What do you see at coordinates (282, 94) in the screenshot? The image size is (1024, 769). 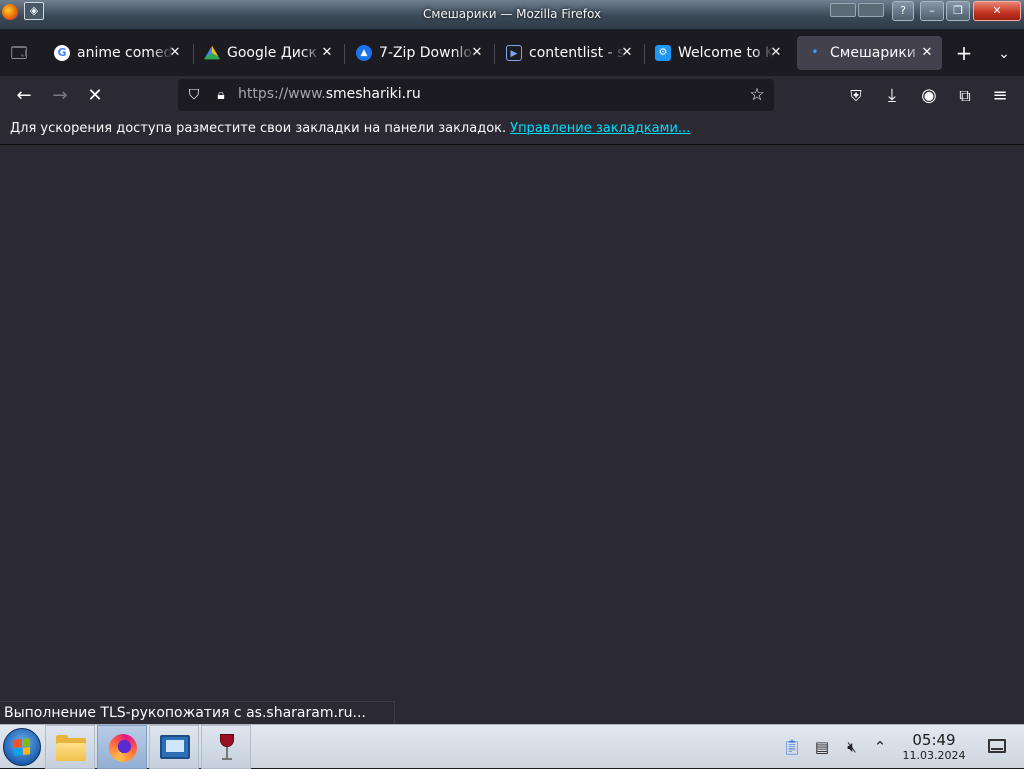 I see `url-prefix: https://www.` at bounding box center [282, 94].